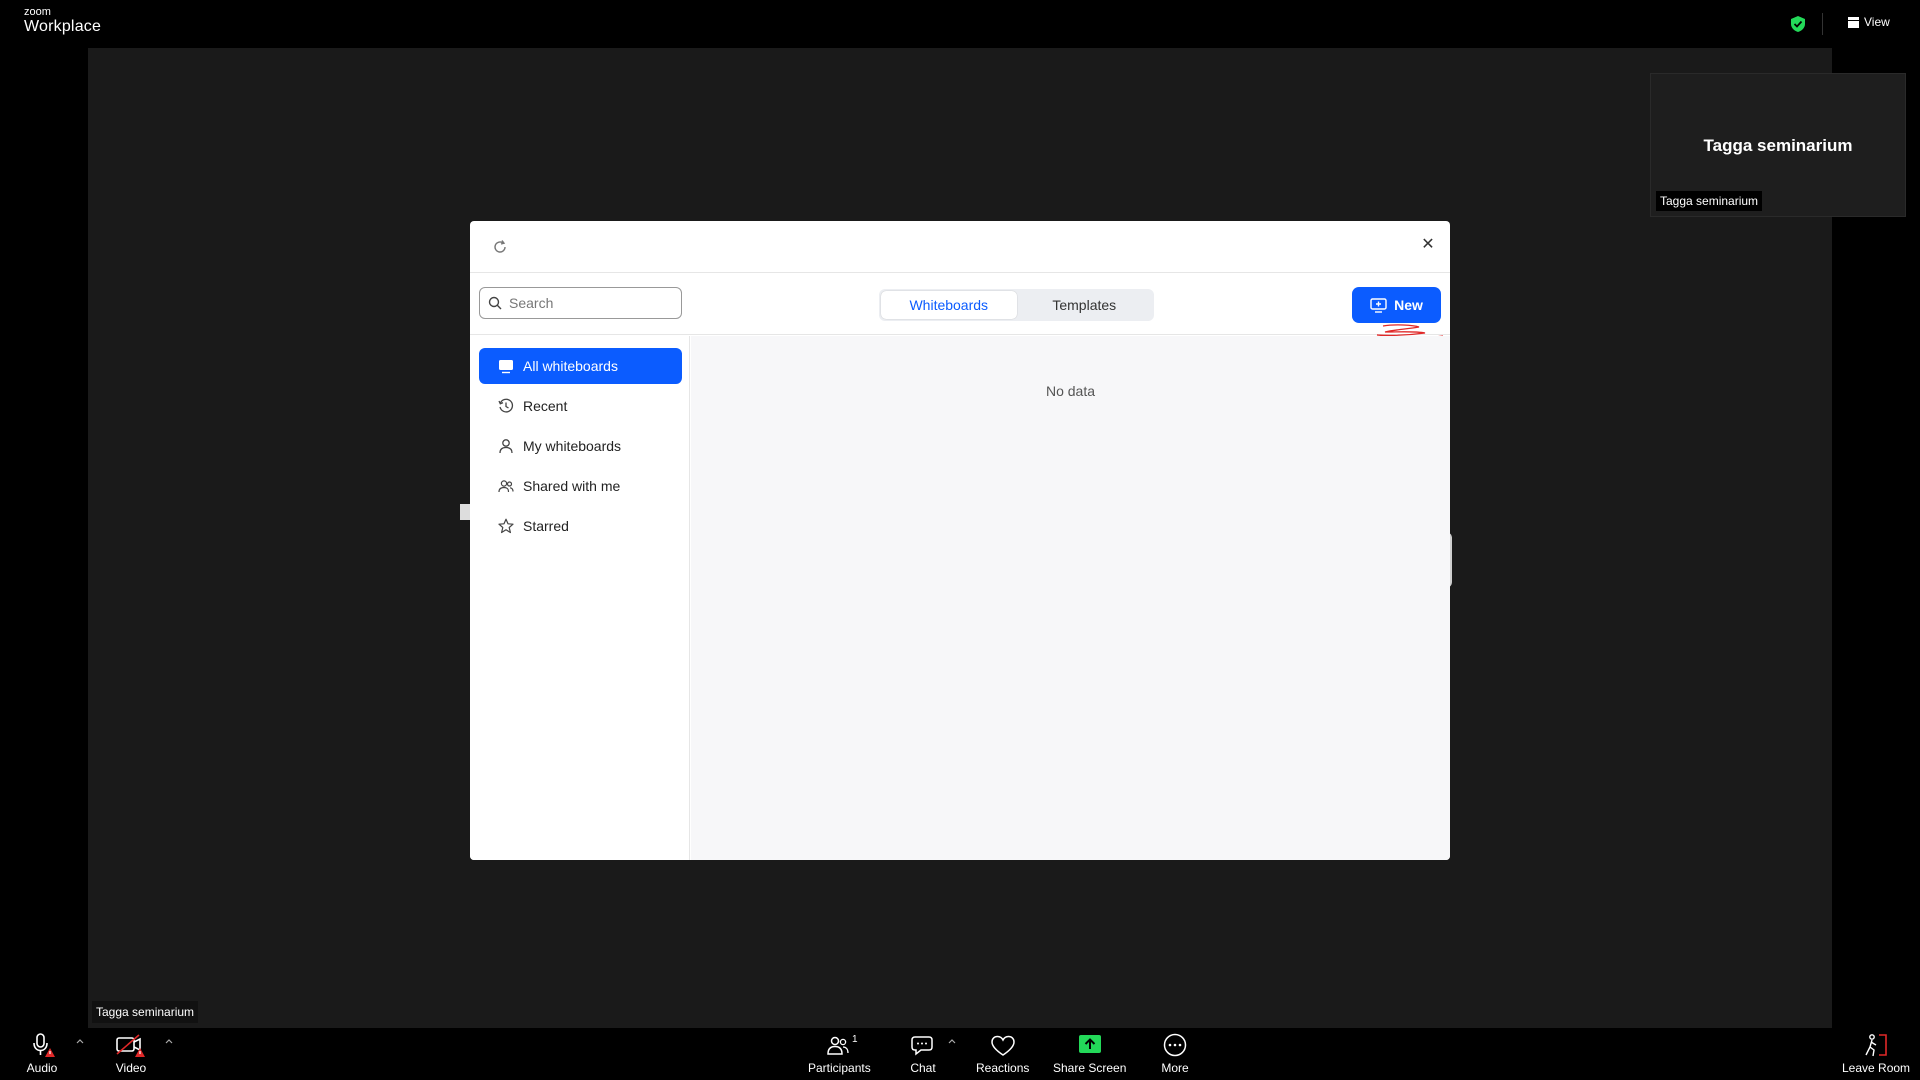 This screenshot has height=1080, width=1920. I want to click on sidebar-item-label: Shared with me, so click(572, 486).